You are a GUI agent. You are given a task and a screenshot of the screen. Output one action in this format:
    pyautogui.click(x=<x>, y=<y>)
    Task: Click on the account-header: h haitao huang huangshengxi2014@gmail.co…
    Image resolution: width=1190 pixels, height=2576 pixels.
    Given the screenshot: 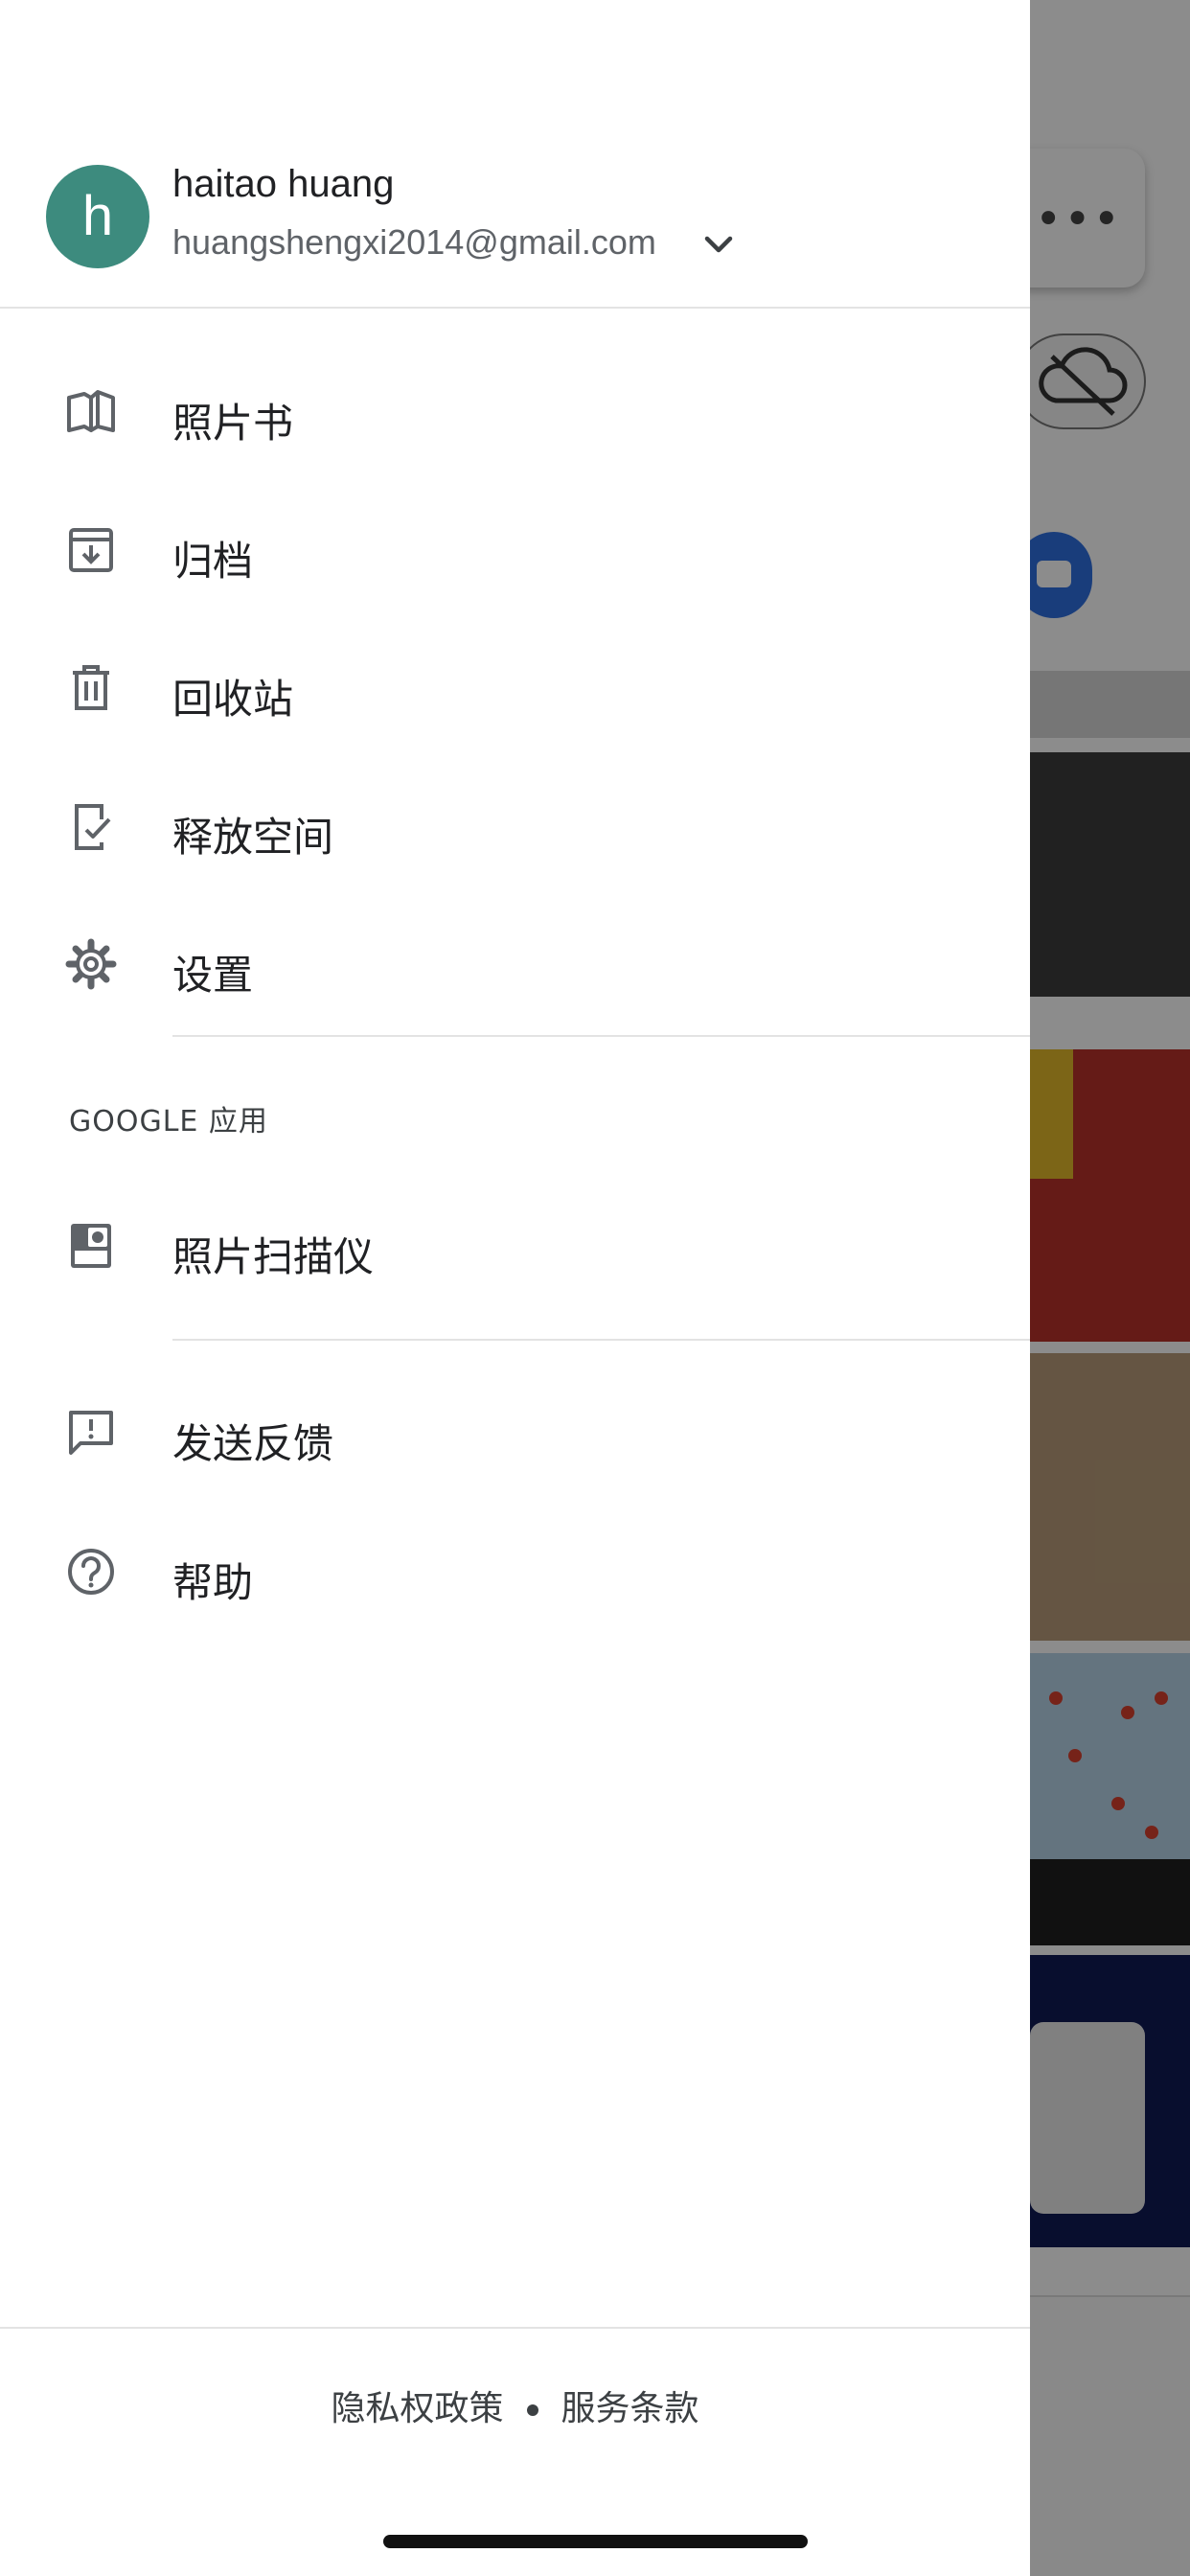 What is the action you would take?
    pyautogui.click(x=515, y=154)
    